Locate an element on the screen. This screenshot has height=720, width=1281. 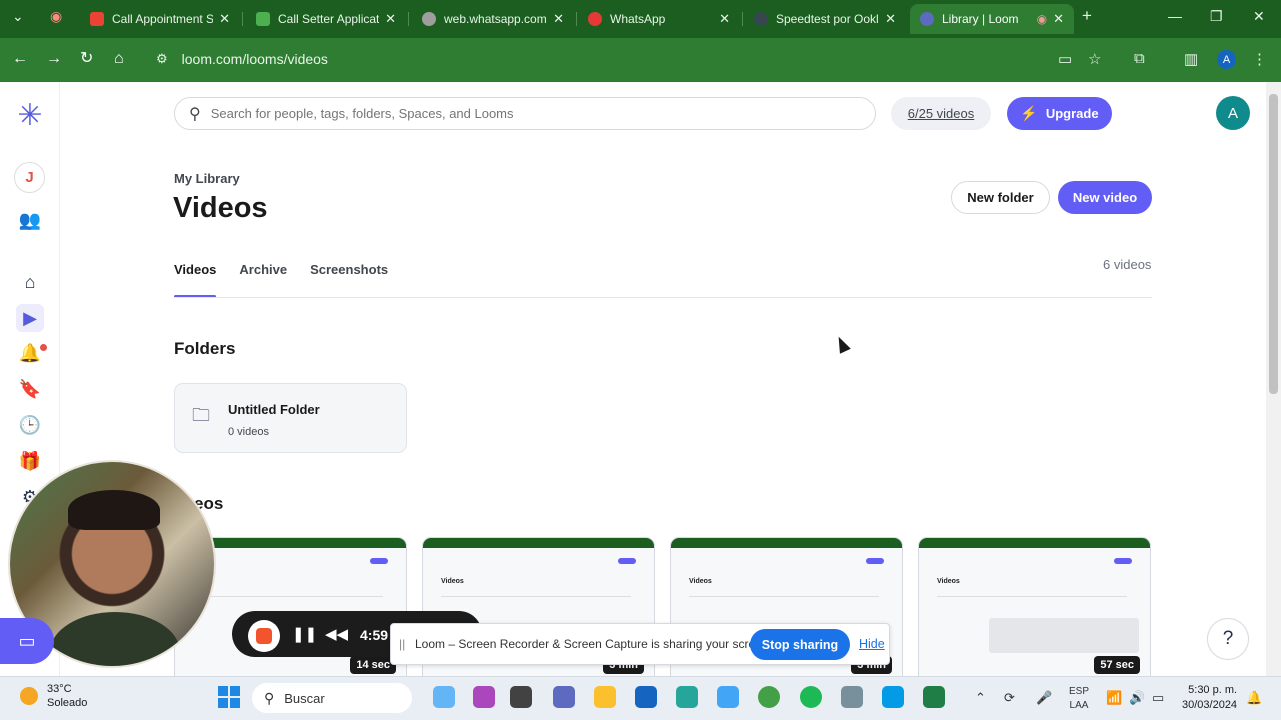
weather-widget: 33°C Soleado is located at coordinates (53, 696).